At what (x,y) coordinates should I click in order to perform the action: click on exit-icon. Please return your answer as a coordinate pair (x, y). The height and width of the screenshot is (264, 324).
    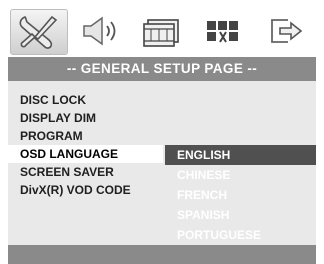
    Looking at the image, I should click on (287, 31).